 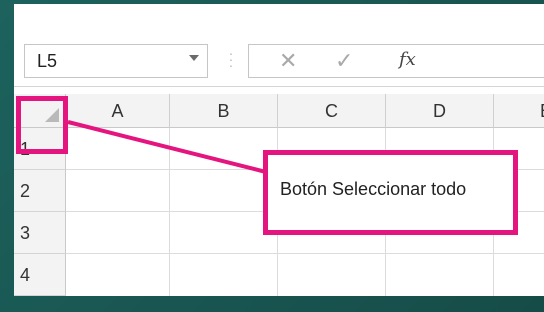 I want to click on column-header-c: C, so click(x=332, y=111).